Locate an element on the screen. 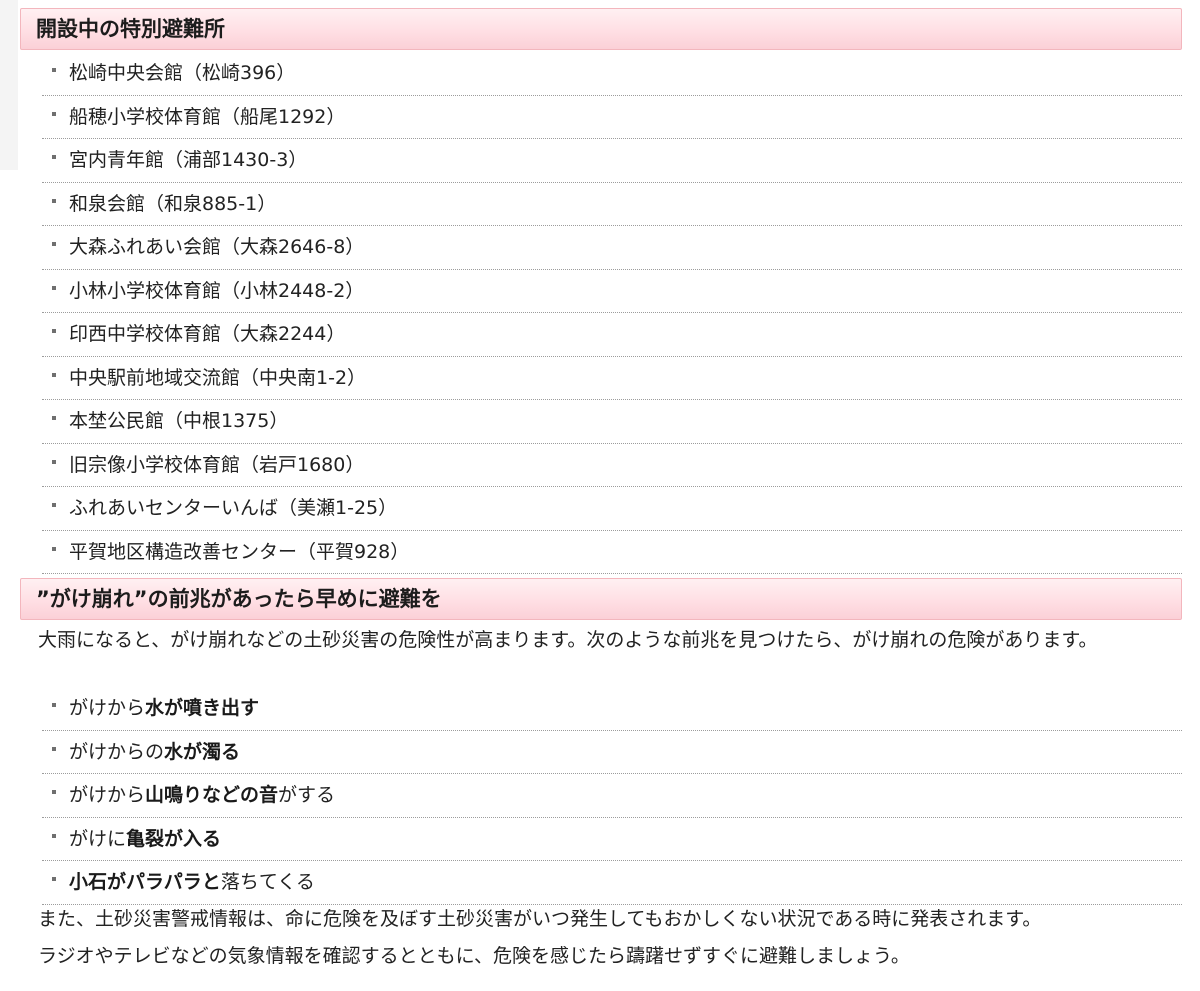 The width and height of the screenshot is (1200, 991). sign-emphasis: 亀裂が入る is located at coordinates (174, 838).